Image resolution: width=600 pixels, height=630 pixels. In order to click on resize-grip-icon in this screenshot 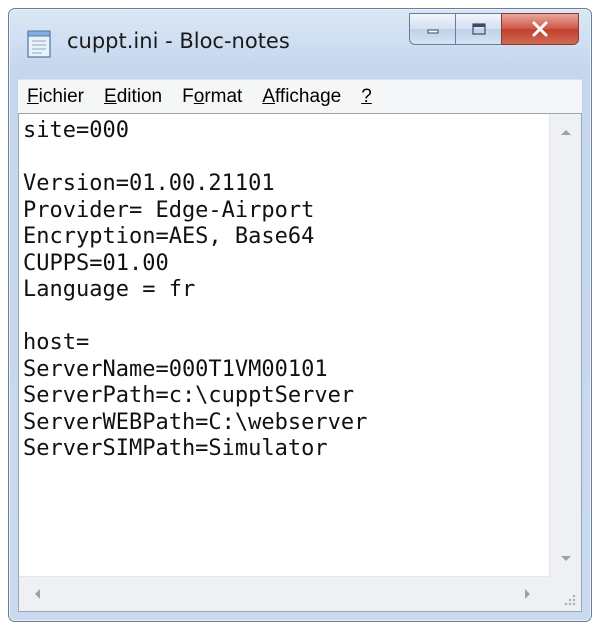, I will do `click(570, 600)`.